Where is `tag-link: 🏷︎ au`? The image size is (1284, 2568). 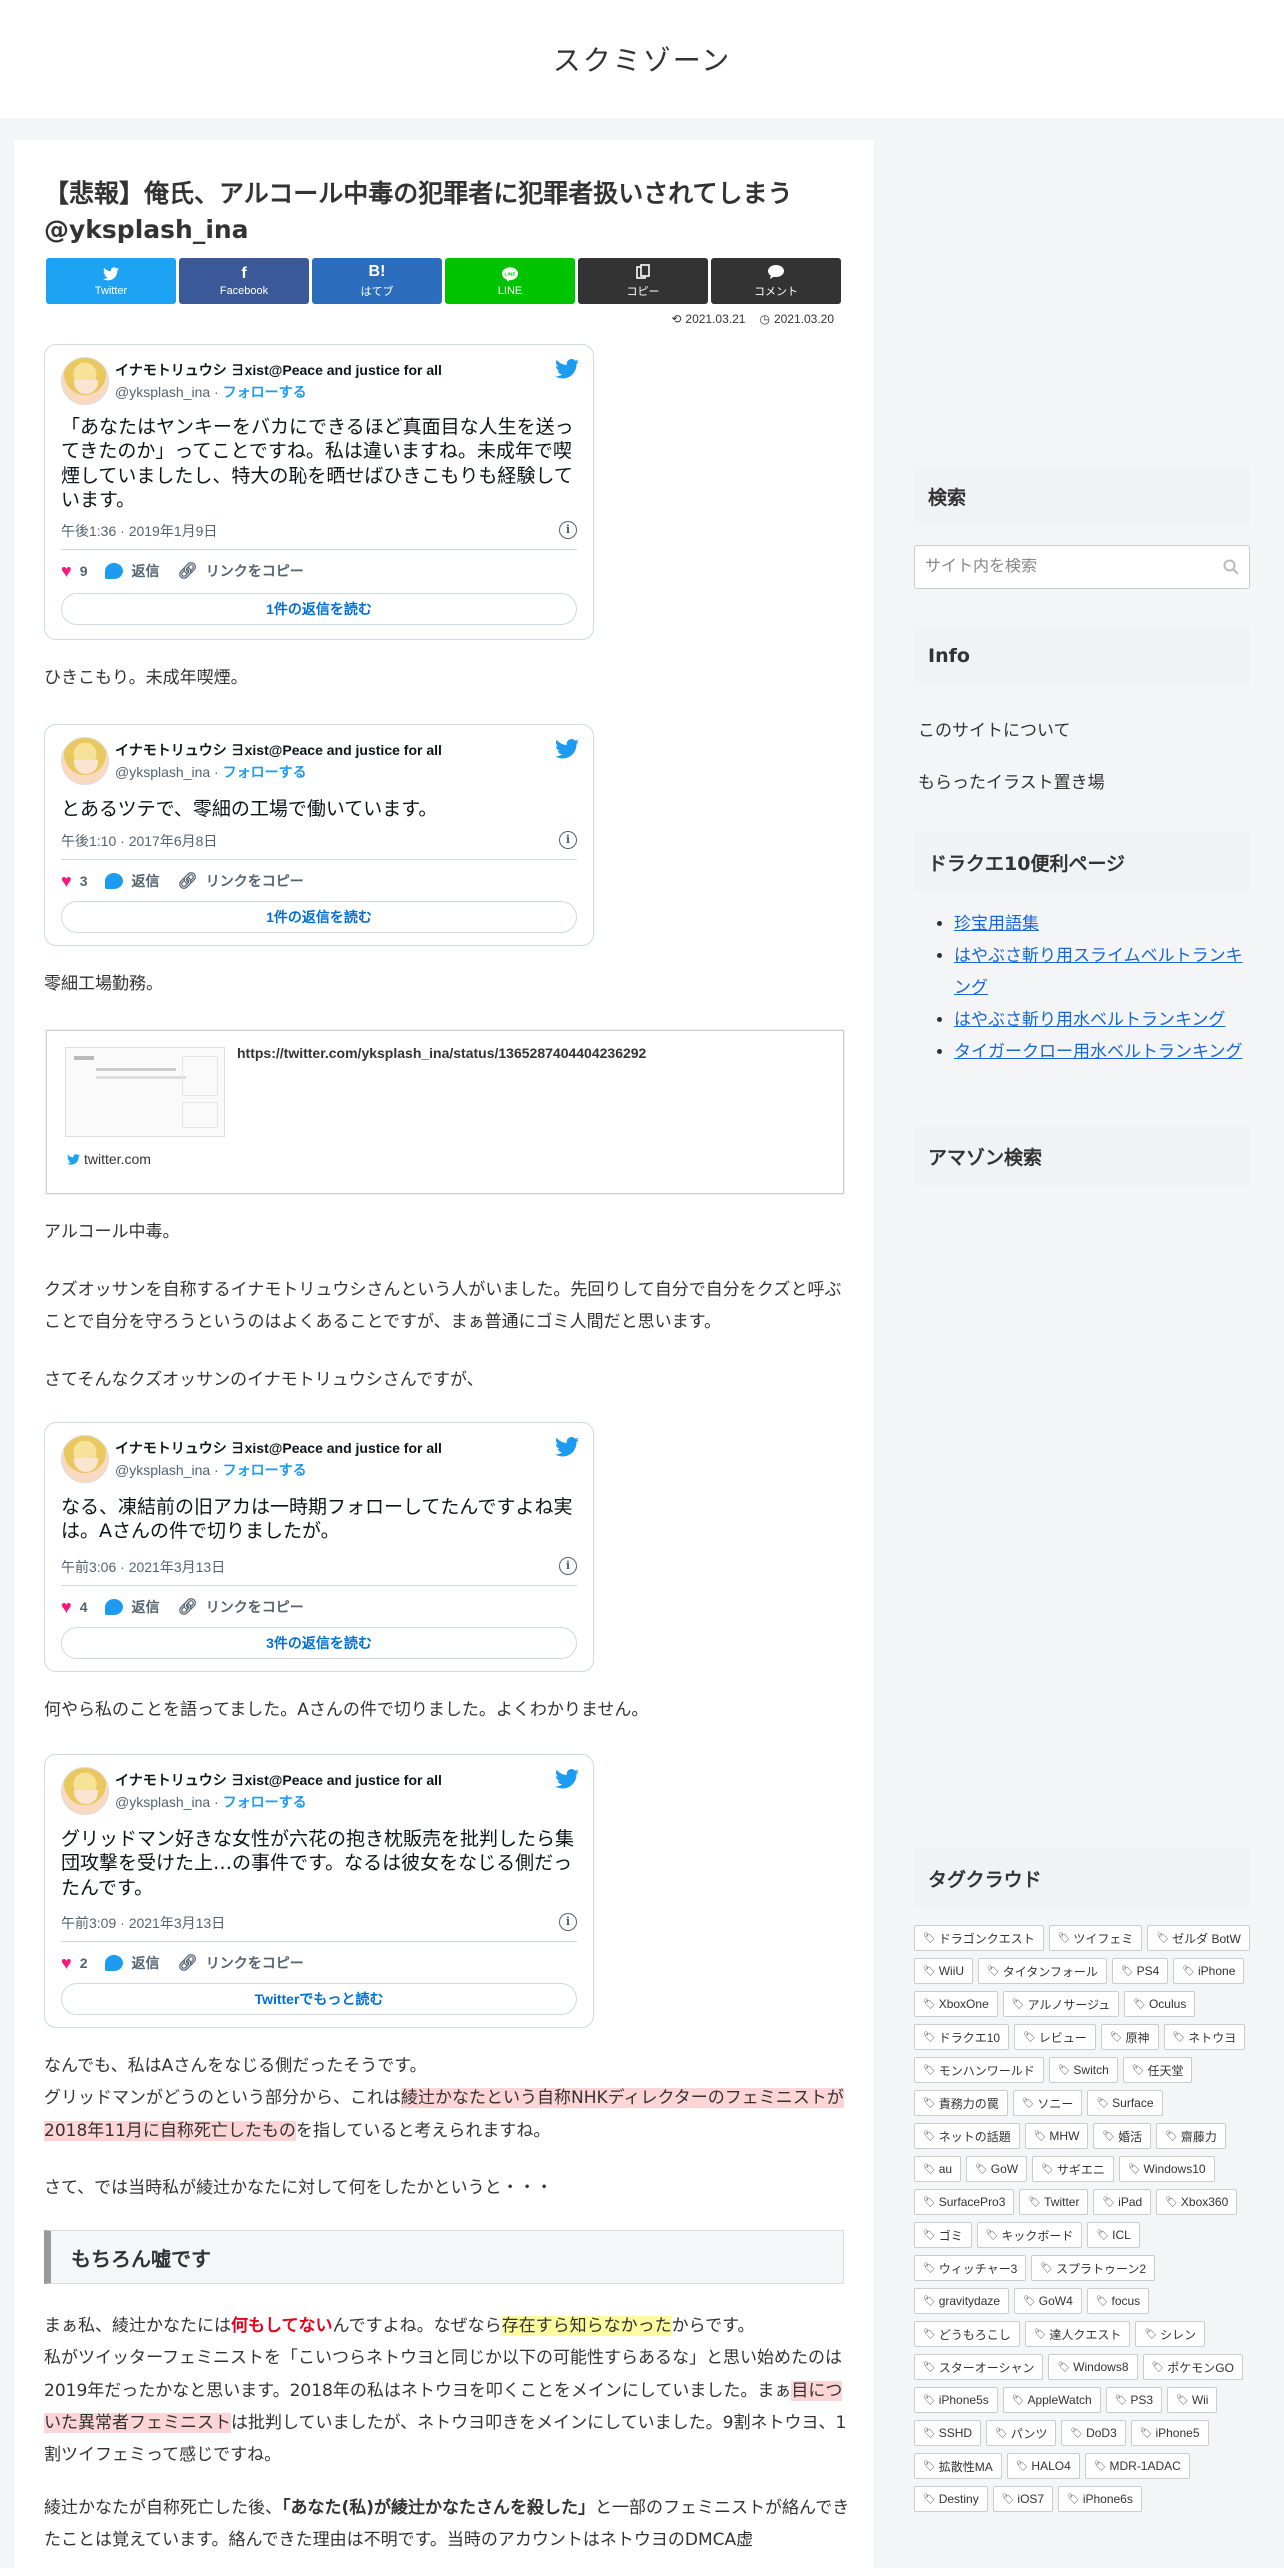 tag-link: 🏷︎ au is located at coordinates (938, 2169).